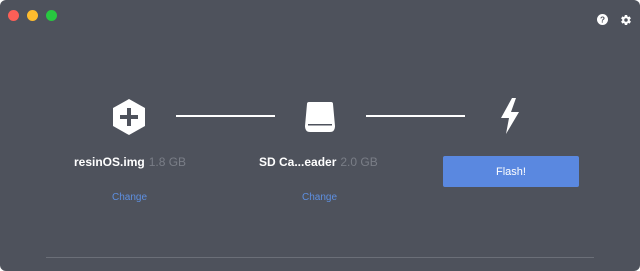 Image resolution: width=640 pixels, height=271 pixels. Describe the element at coordinates (614, 19) in the screenshot. I see `header-actions: ?` at that location.